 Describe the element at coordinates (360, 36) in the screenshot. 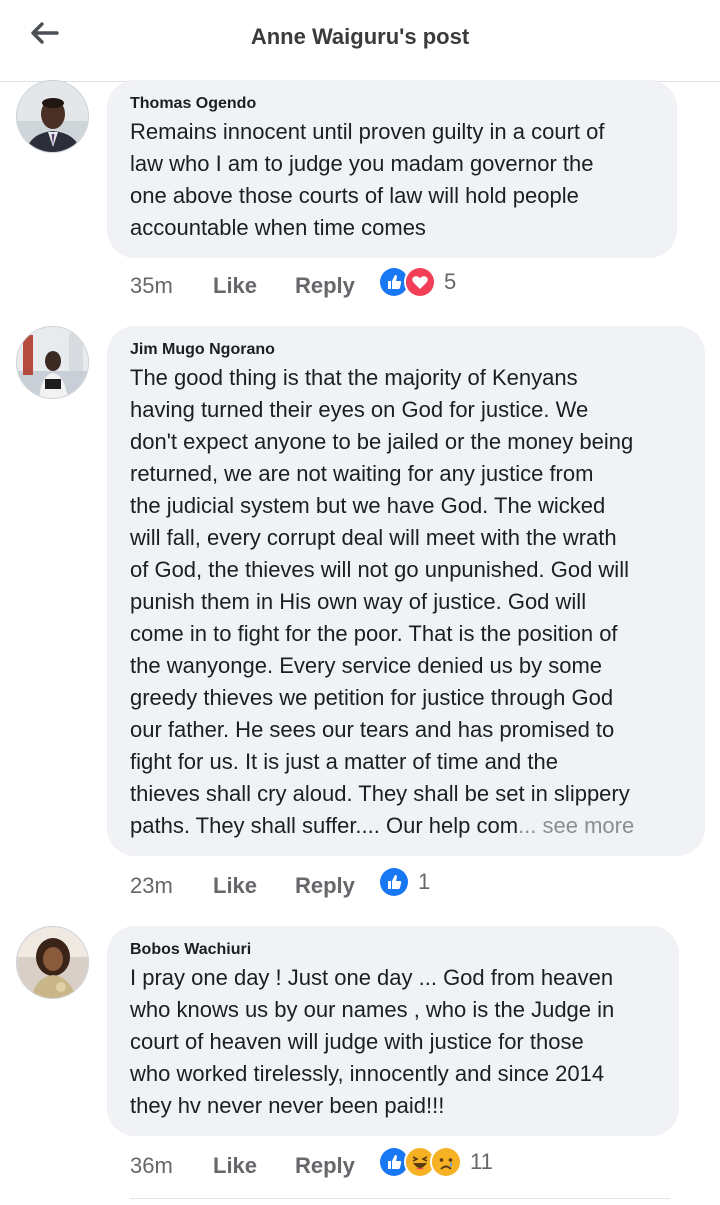

I see `page-title: Anne Waiguru's post` at that location.